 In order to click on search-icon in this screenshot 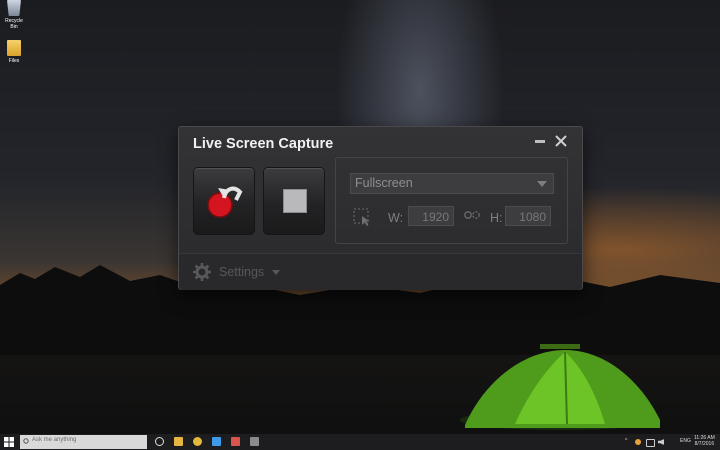, I will do `click(26, 441)`.